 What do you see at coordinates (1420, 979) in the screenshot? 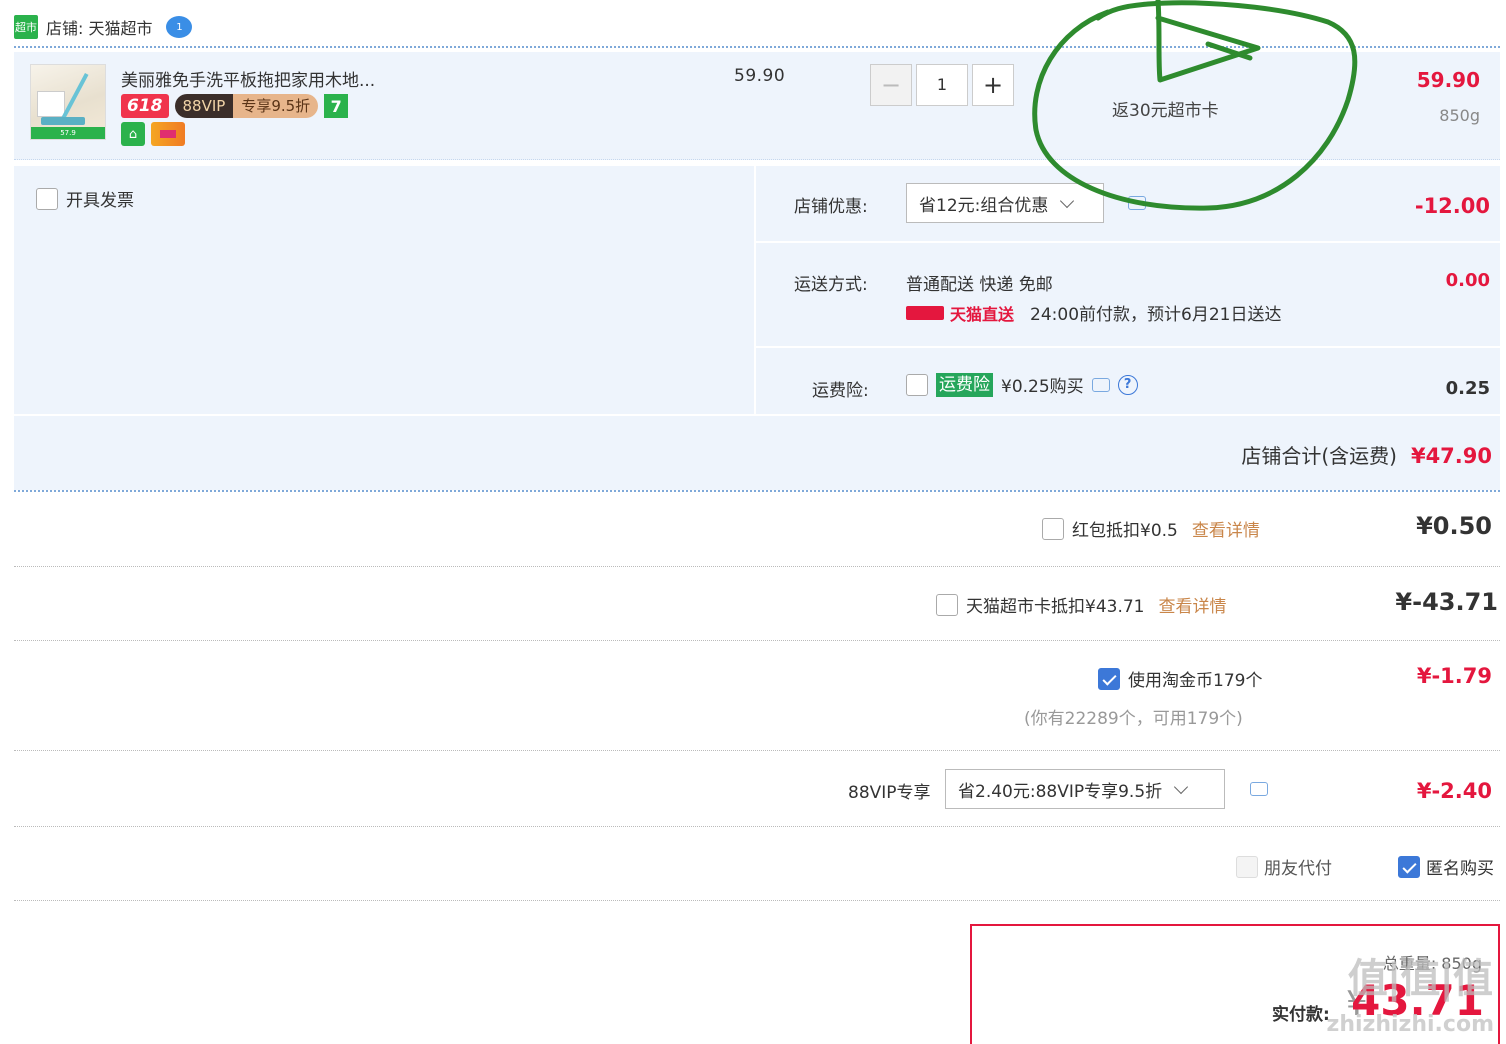
I see `watermark-logo: 值|值|值` at bounding box center [1420, 979].